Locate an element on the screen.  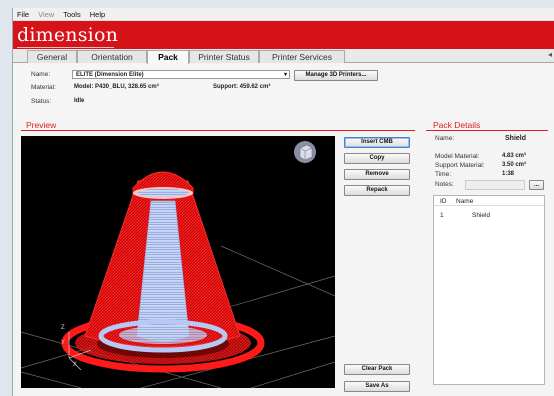
insert-cmb-button: Insert CMB is located at coordinates (377, 142).